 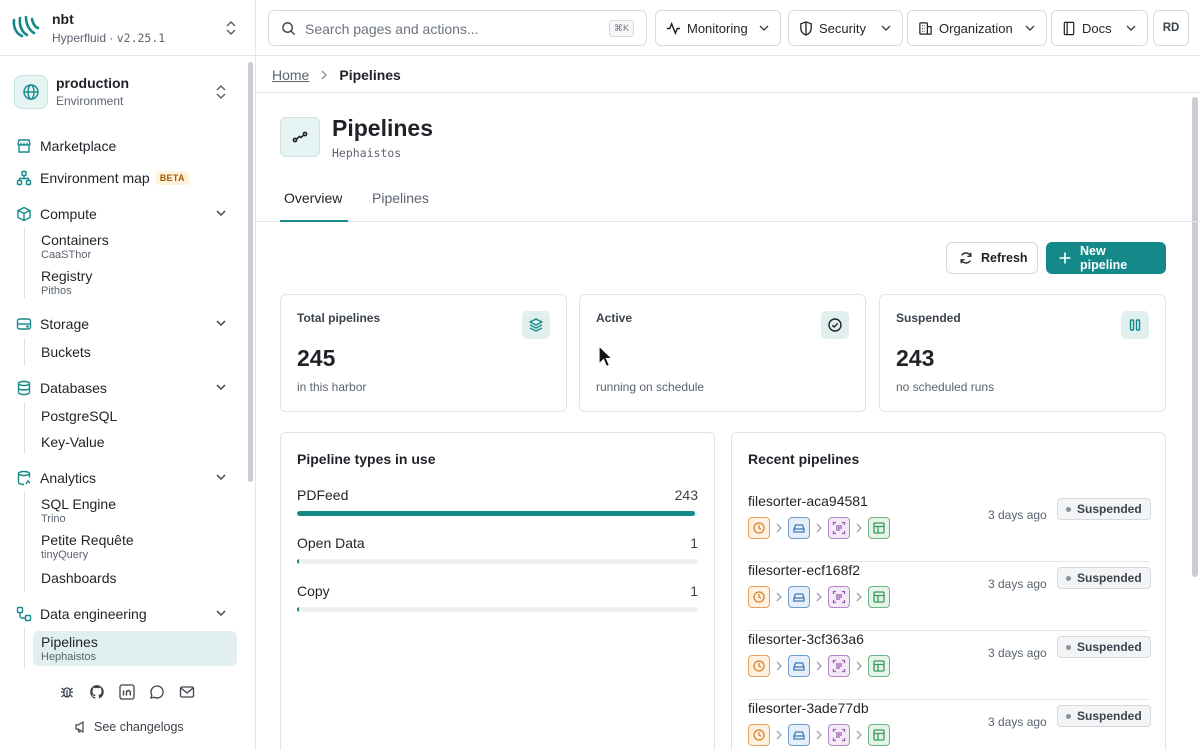 I want to click on sidebar-item-key-value: Key-Value, so click(x=73, y=442).